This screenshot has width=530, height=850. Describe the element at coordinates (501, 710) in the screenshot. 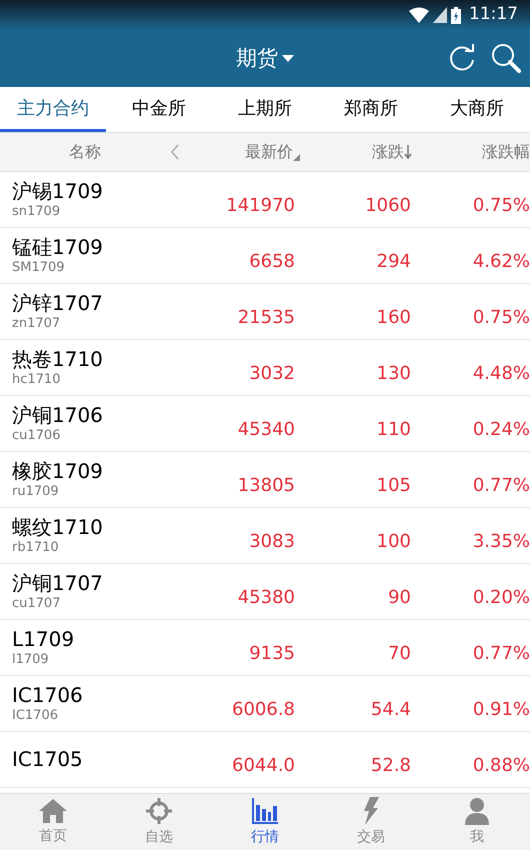

I see `percent-cell-text: 0.91%` at that location.